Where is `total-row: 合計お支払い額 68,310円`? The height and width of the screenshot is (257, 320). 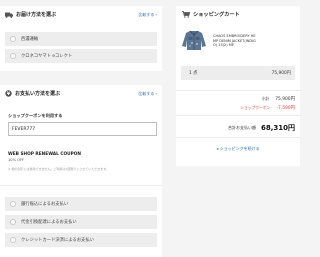
total-row: 合計お支払い額 68,310円 is located at coordinates (238, 128).